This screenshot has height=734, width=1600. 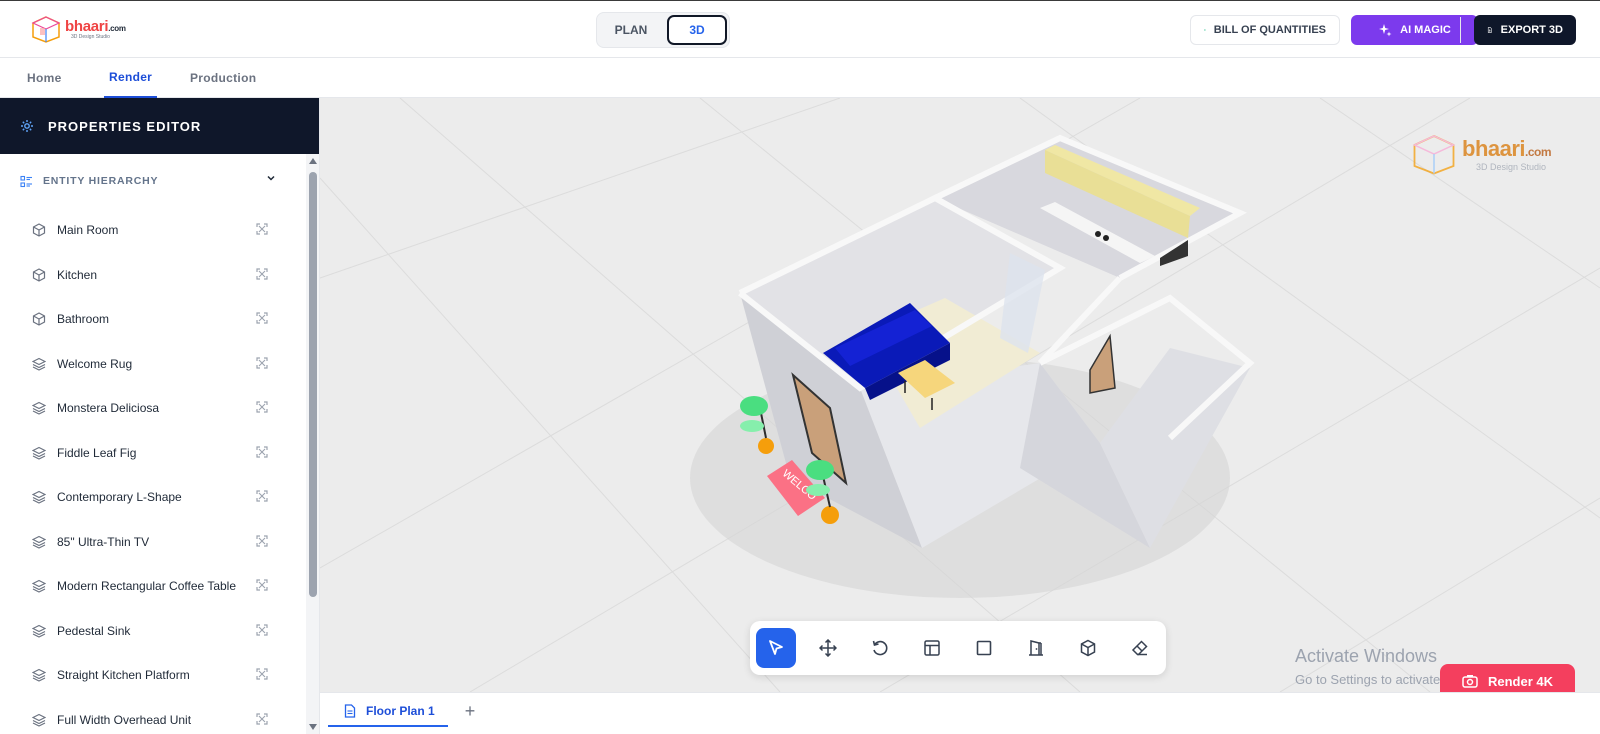 What do you see at coordinates (131, 78) in the screenshot?
I see `tab-render: Render` at bounding box center [131, 78].